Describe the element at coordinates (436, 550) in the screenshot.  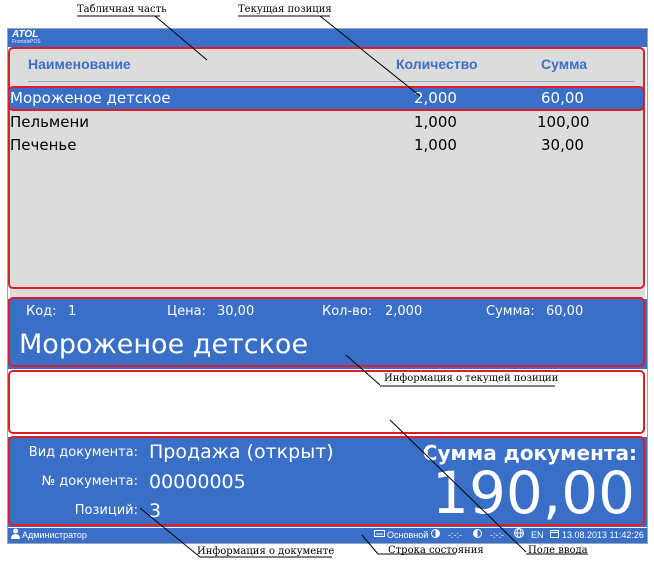
I see `annotation-status-bar: Строка состояния` at that location.